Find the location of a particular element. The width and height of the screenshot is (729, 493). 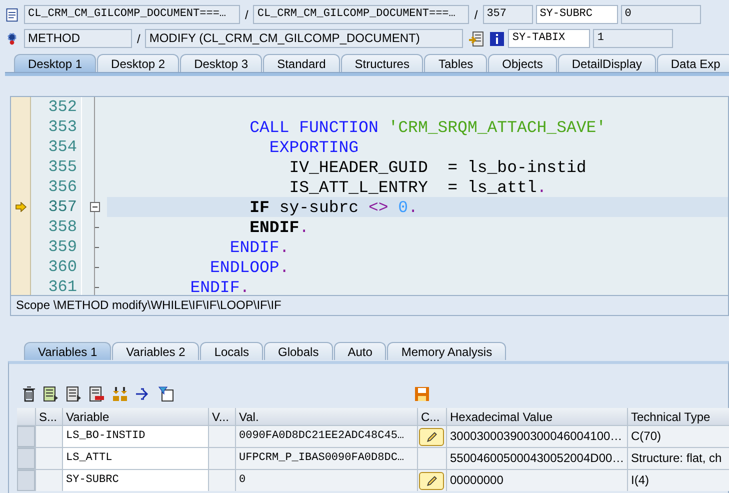

desktop-tab: Structures is located at coordinates (382, 63).